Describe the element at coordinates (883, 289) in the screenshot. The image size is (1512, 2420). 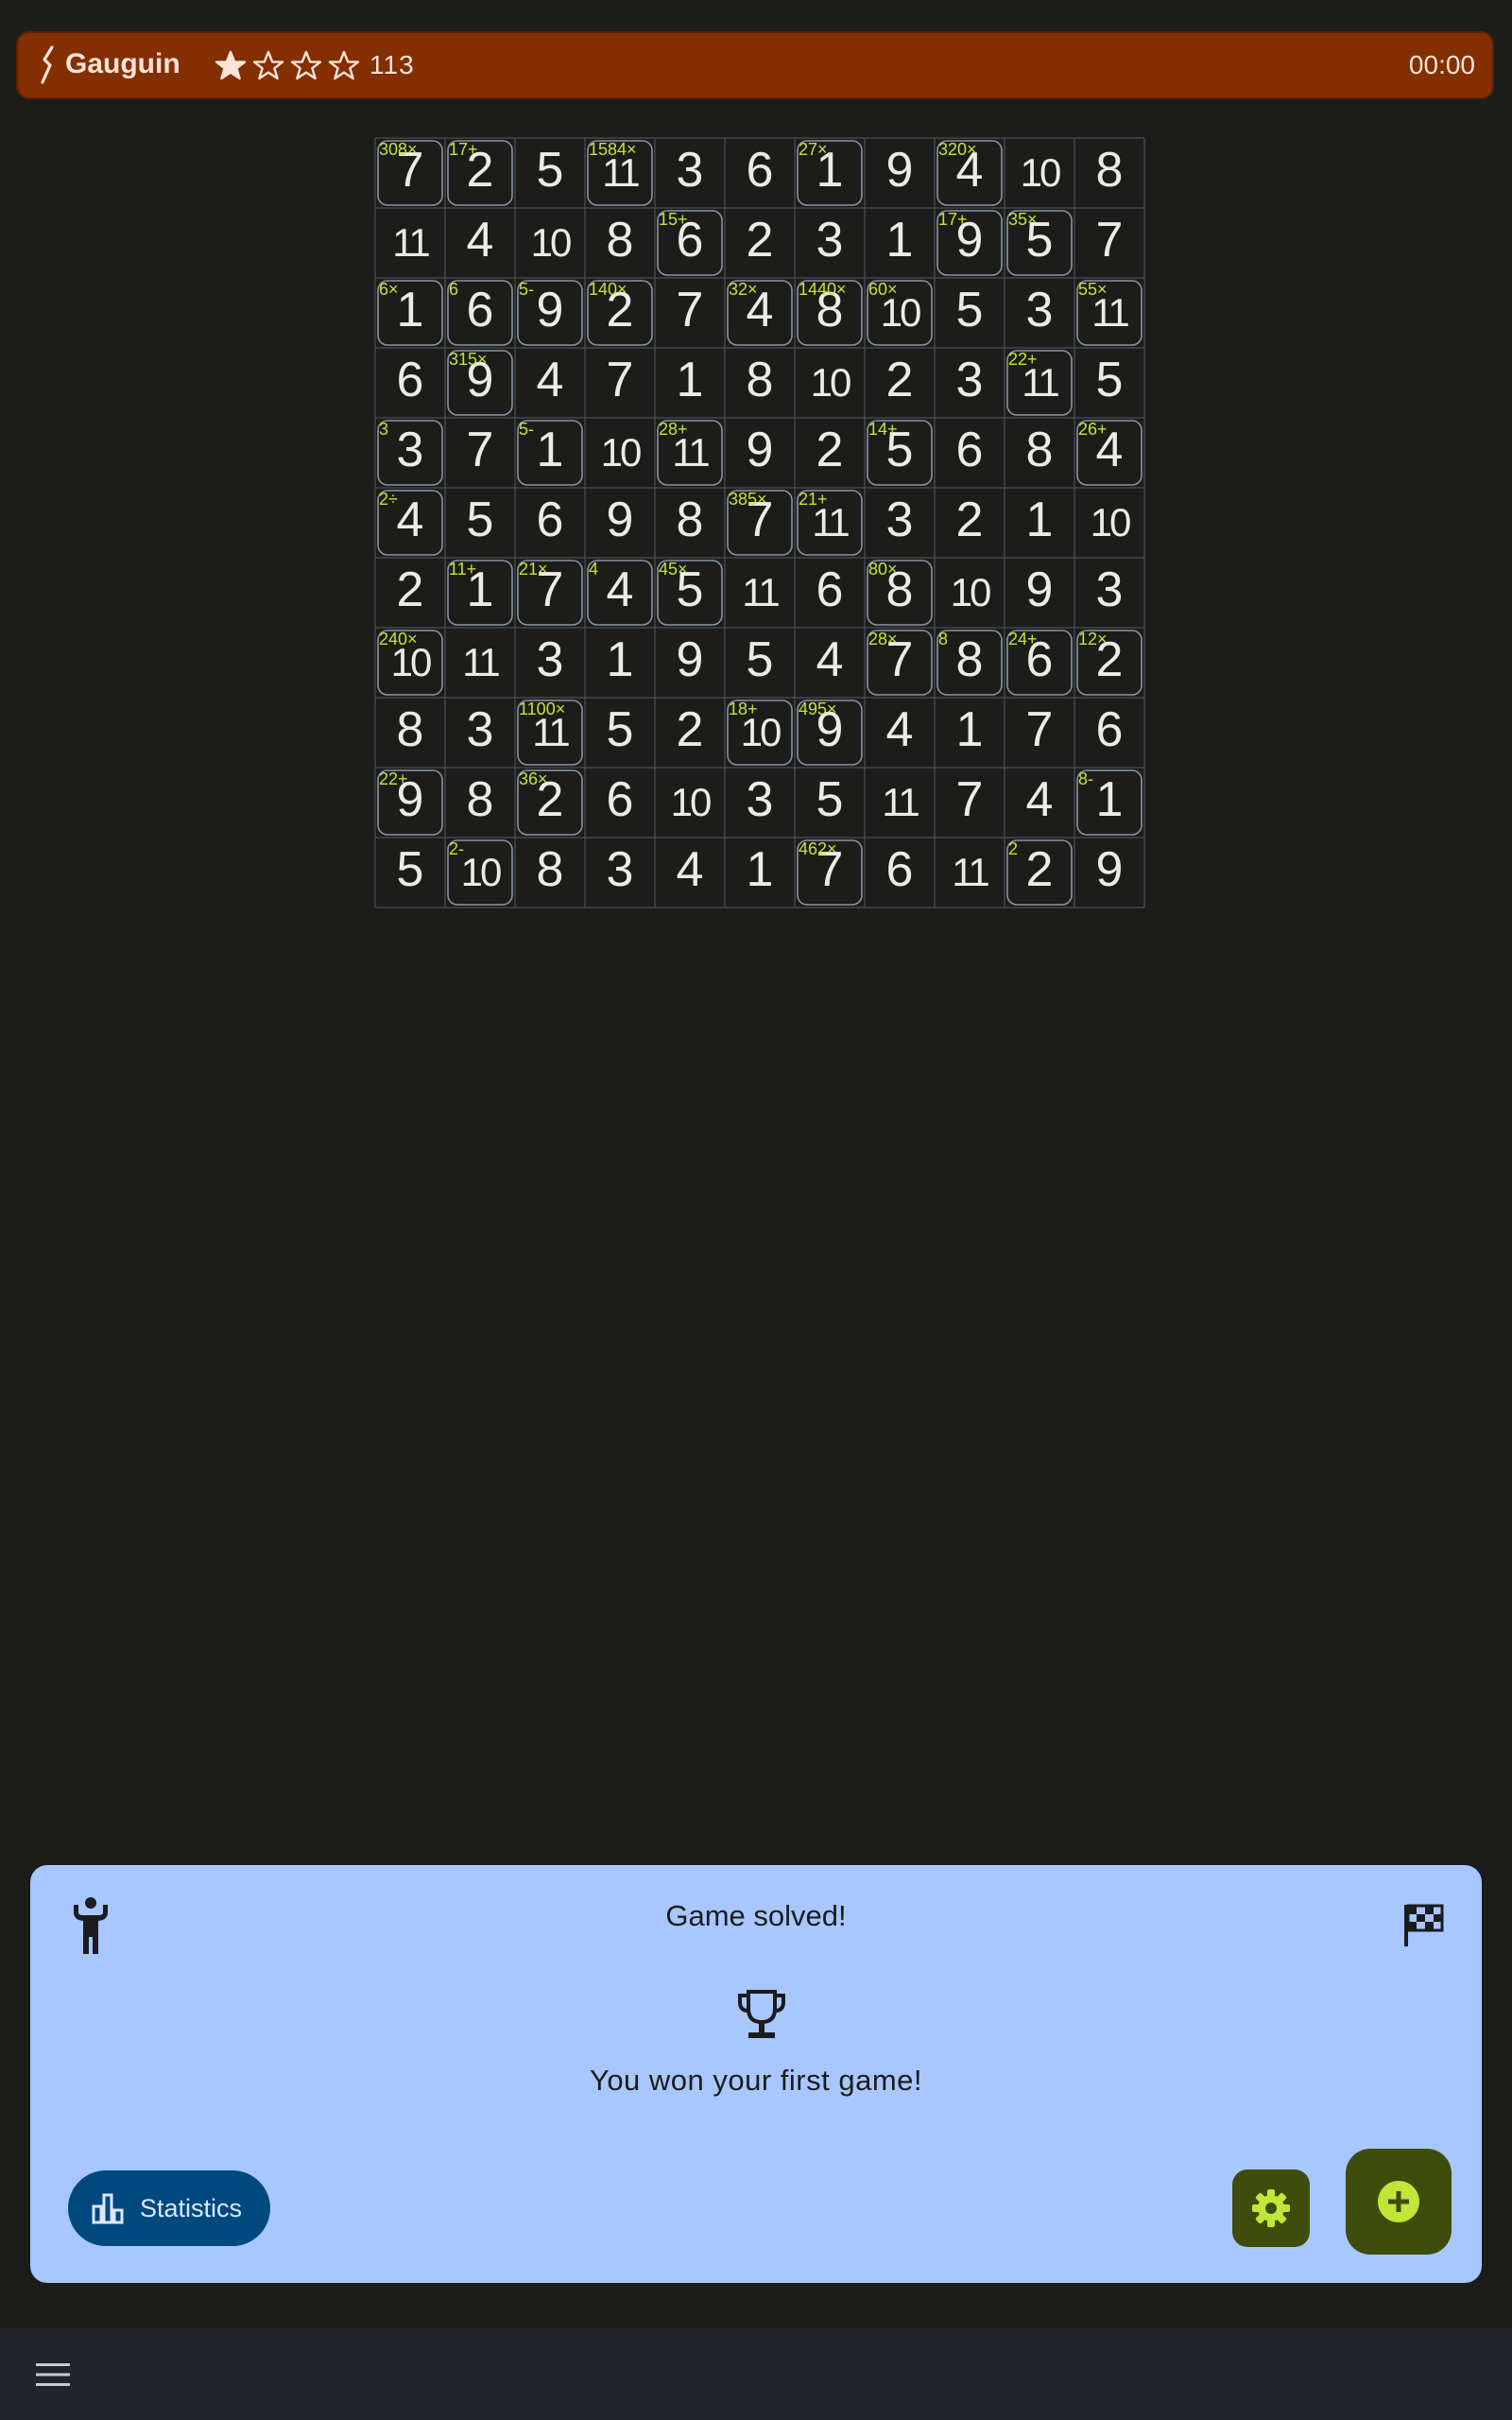
I see `cage-clue: 60×` at that location.